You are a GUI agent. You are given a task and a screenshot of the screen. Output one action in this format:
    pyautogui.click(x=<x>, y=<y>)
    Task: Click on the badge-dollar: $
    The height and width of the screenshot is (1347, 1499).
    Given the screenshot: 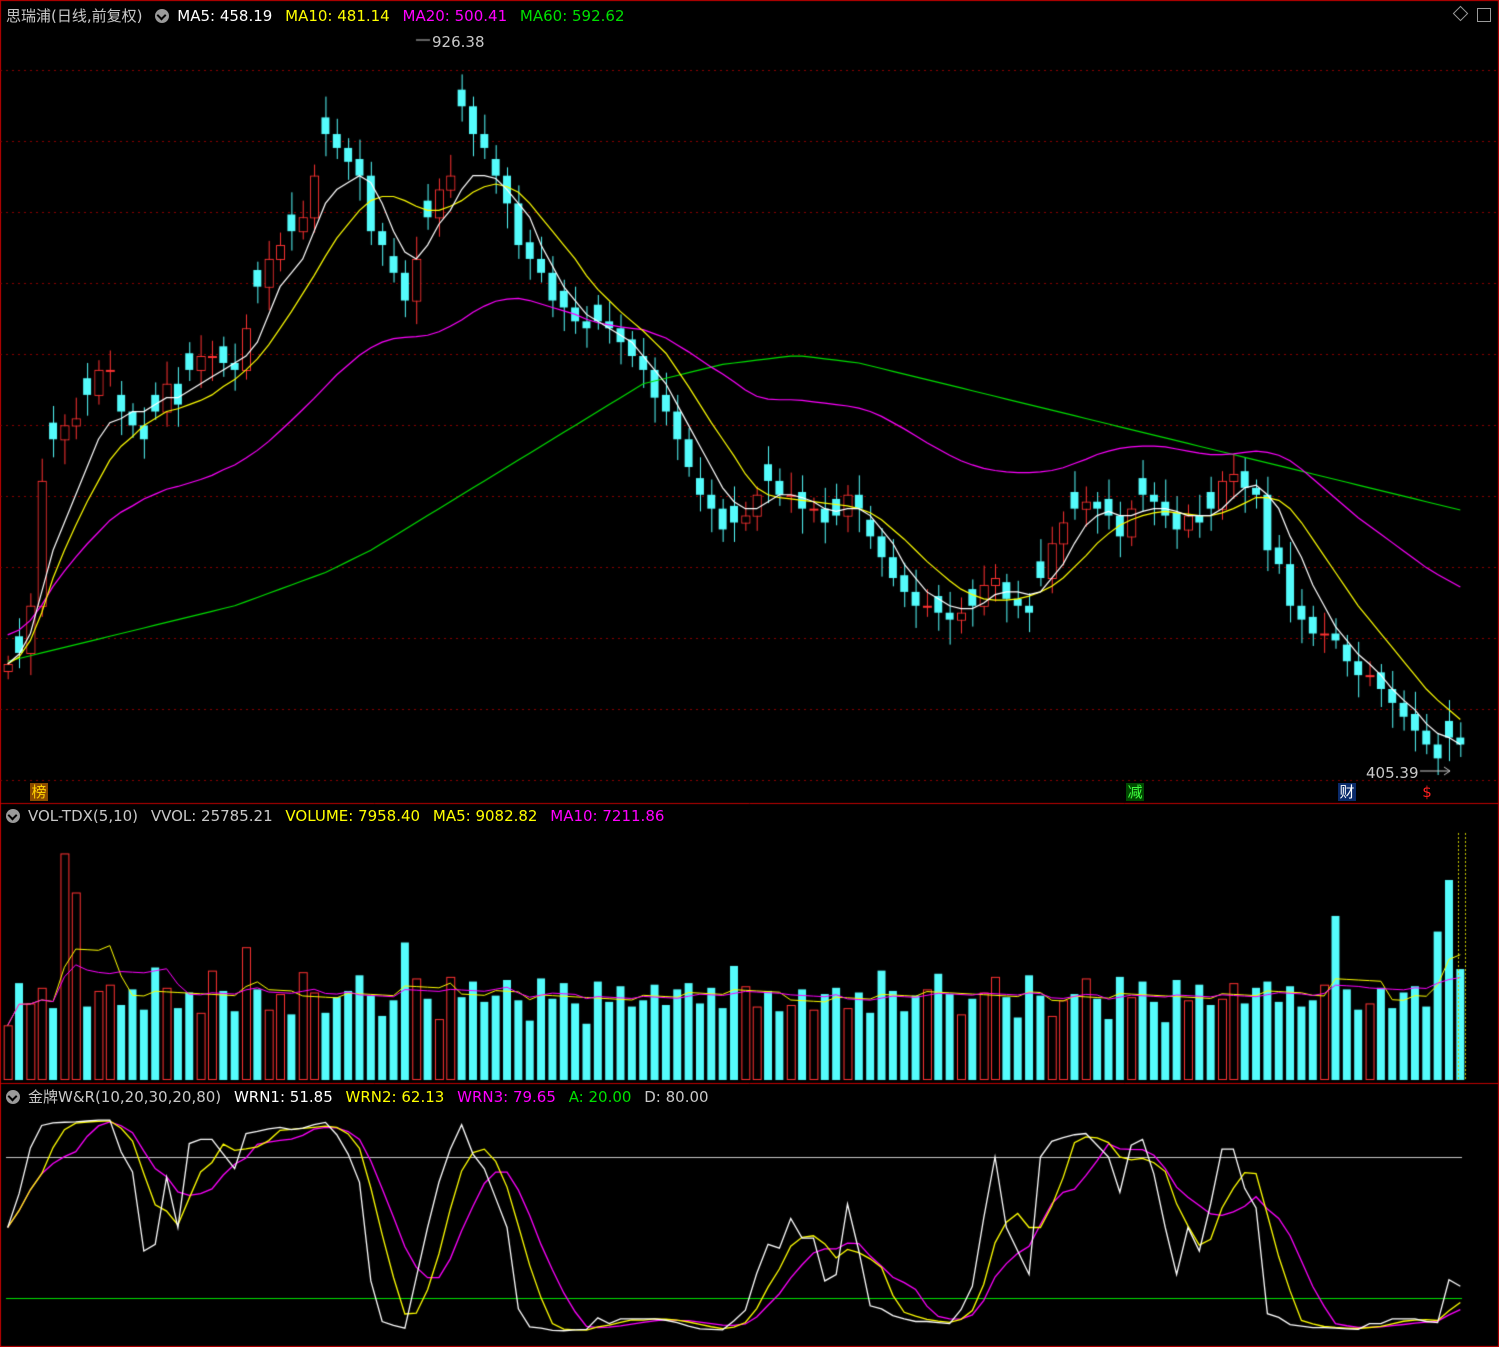 What is the action you would take?
    pyautogui.click(x=1427, y=792)
    